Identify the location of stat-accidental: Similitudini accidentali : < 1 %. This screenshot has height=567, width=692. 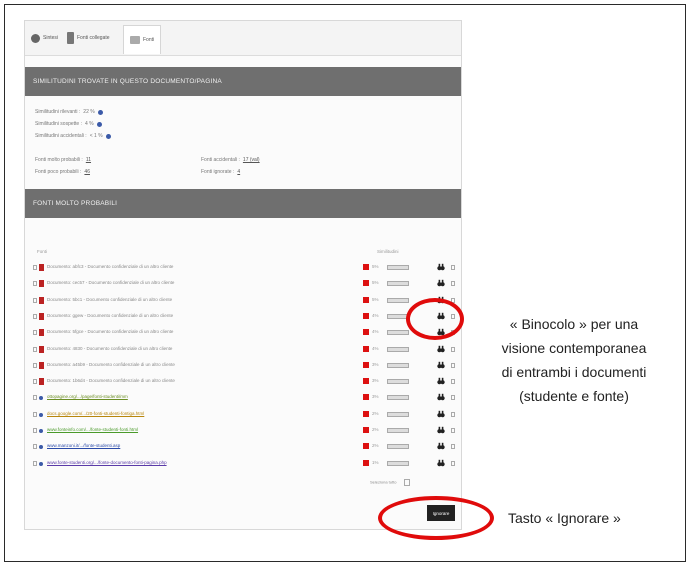
(73, 136).